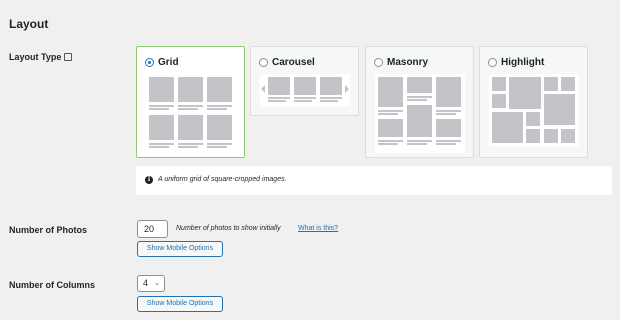 The width and height of the screenshot is (620, 320). Describe the element at coordinates (48, 230) in the screenshot. I see `number-of-photos-label: Number of Photos` at that location.